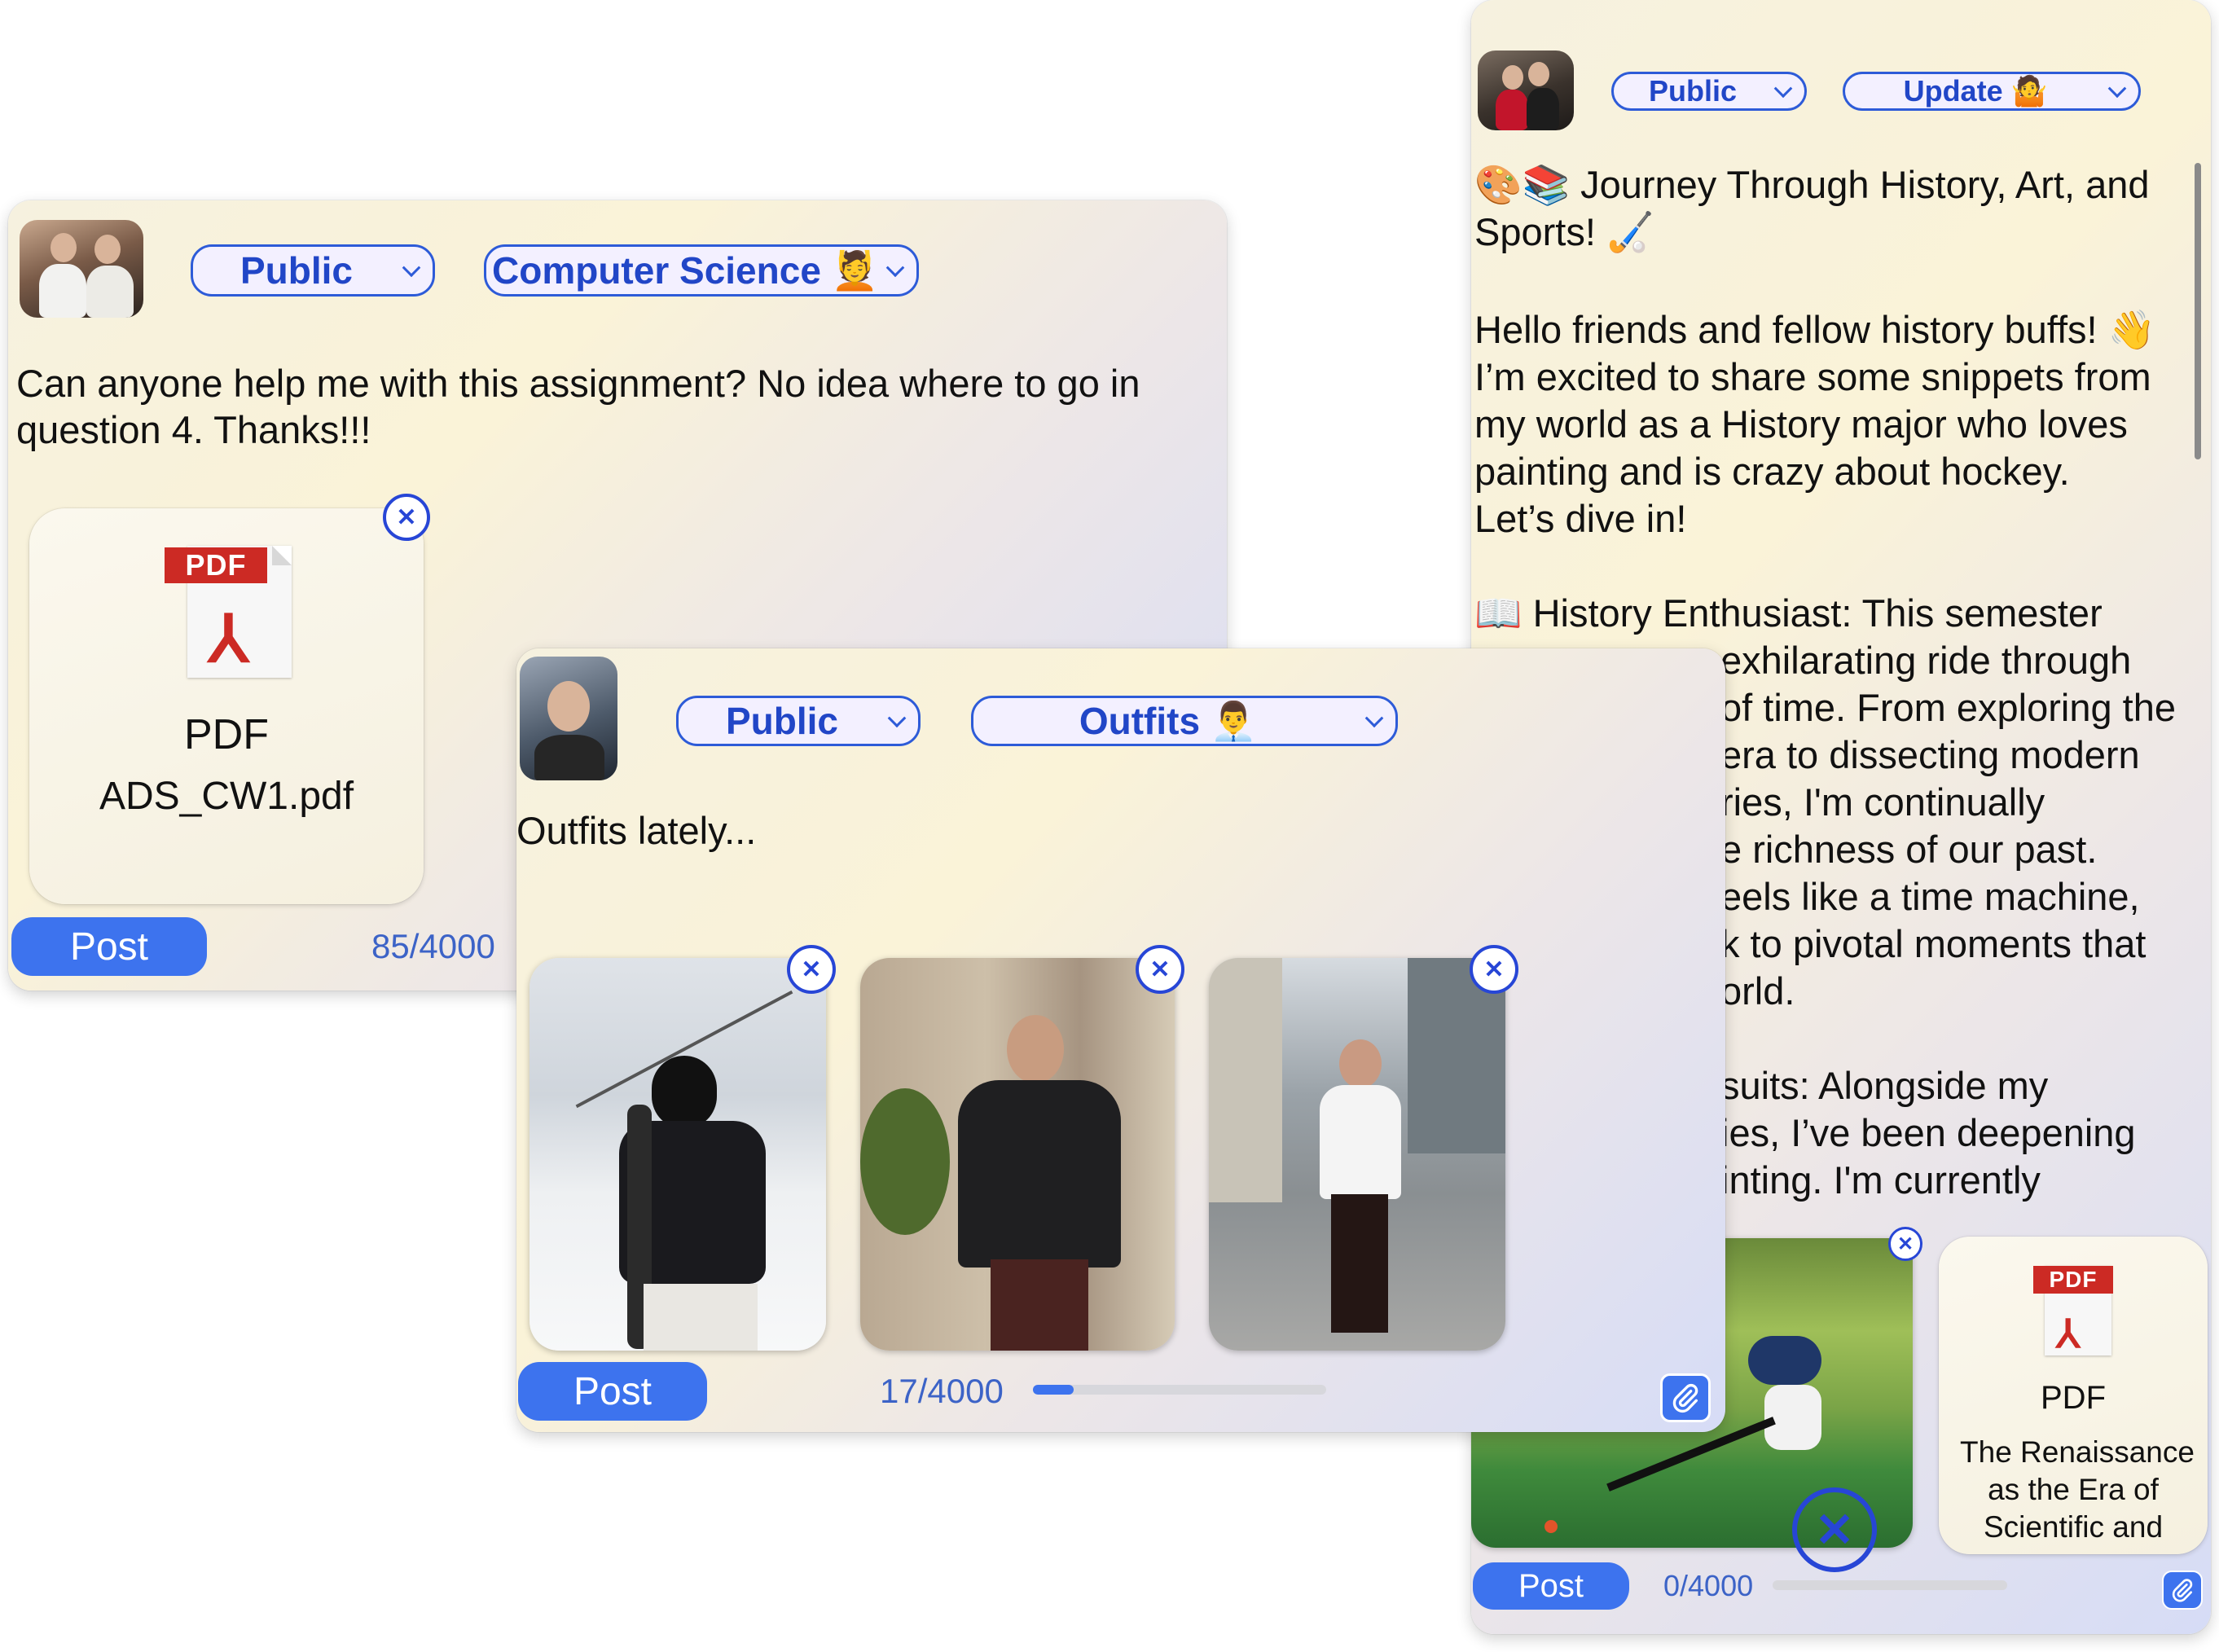 The image size is (2219, 1652). What do you see at coordinates (1933, 943) in the screenshot?
I see `post-paragraph-line: k to pivotal moments that` at bounding box center [1933, 943].